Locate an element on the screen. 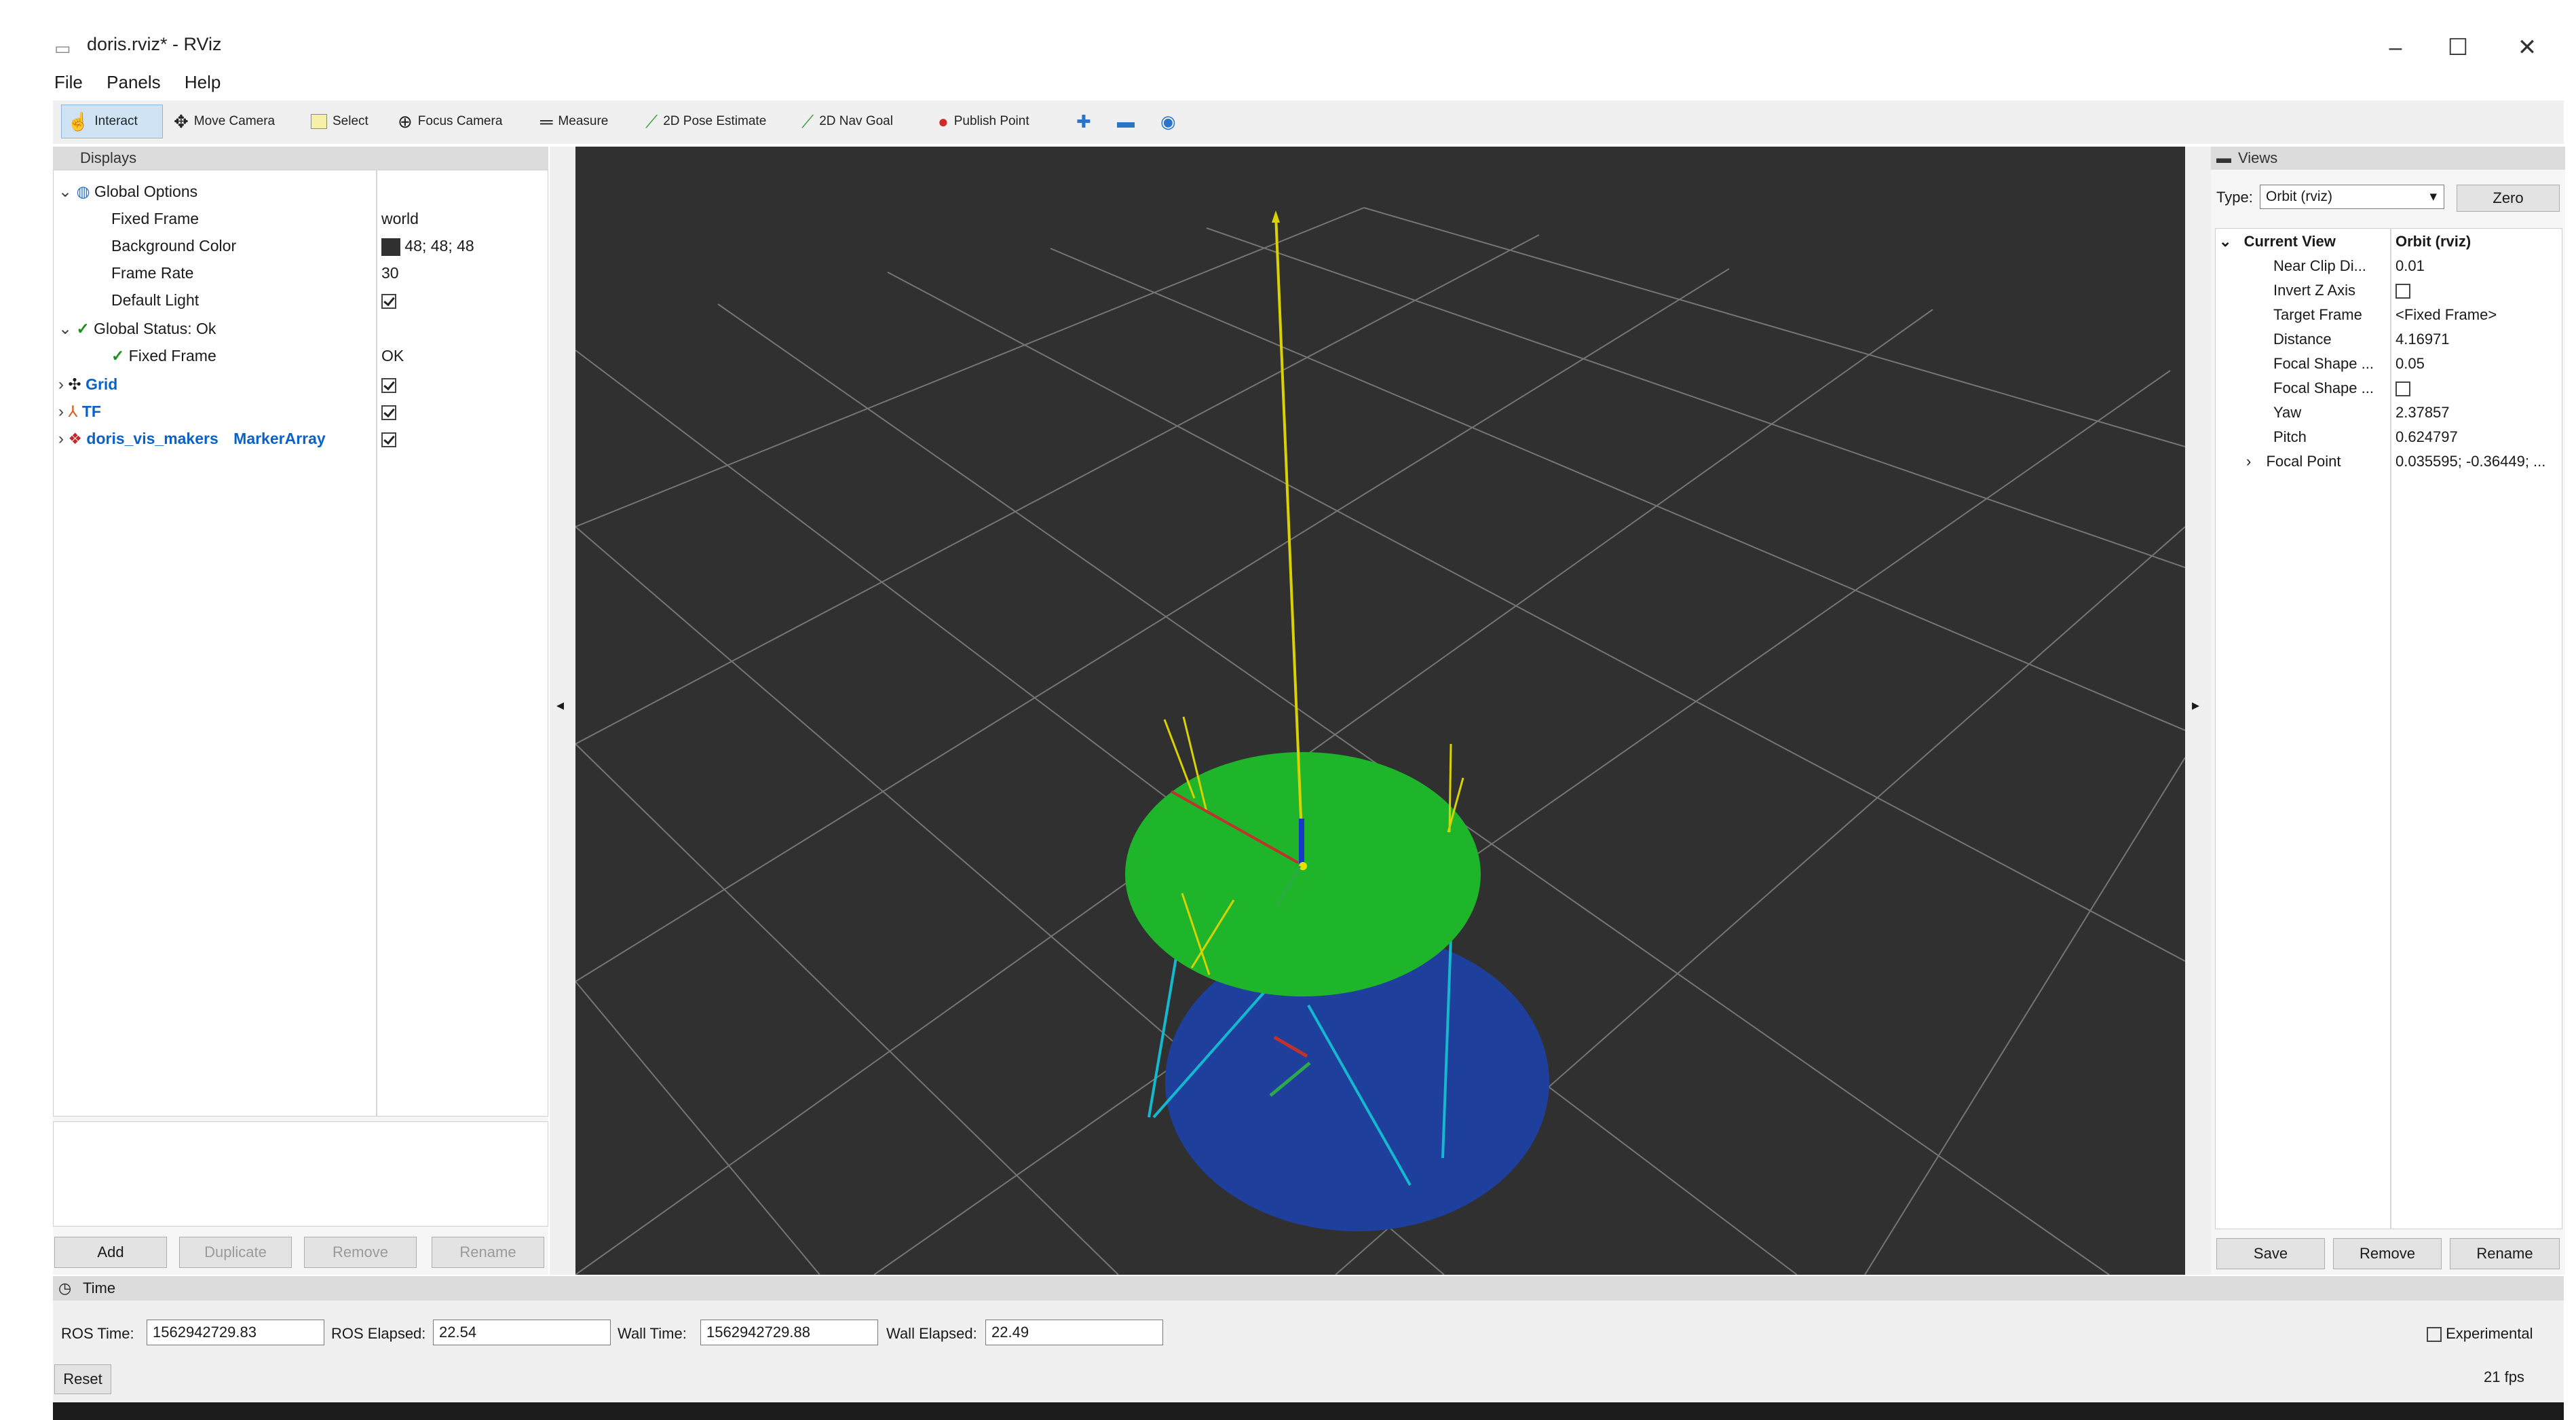 This screenshot has height=1420, width=2576. minimize-button: – is located at coordinates (2395, 47).